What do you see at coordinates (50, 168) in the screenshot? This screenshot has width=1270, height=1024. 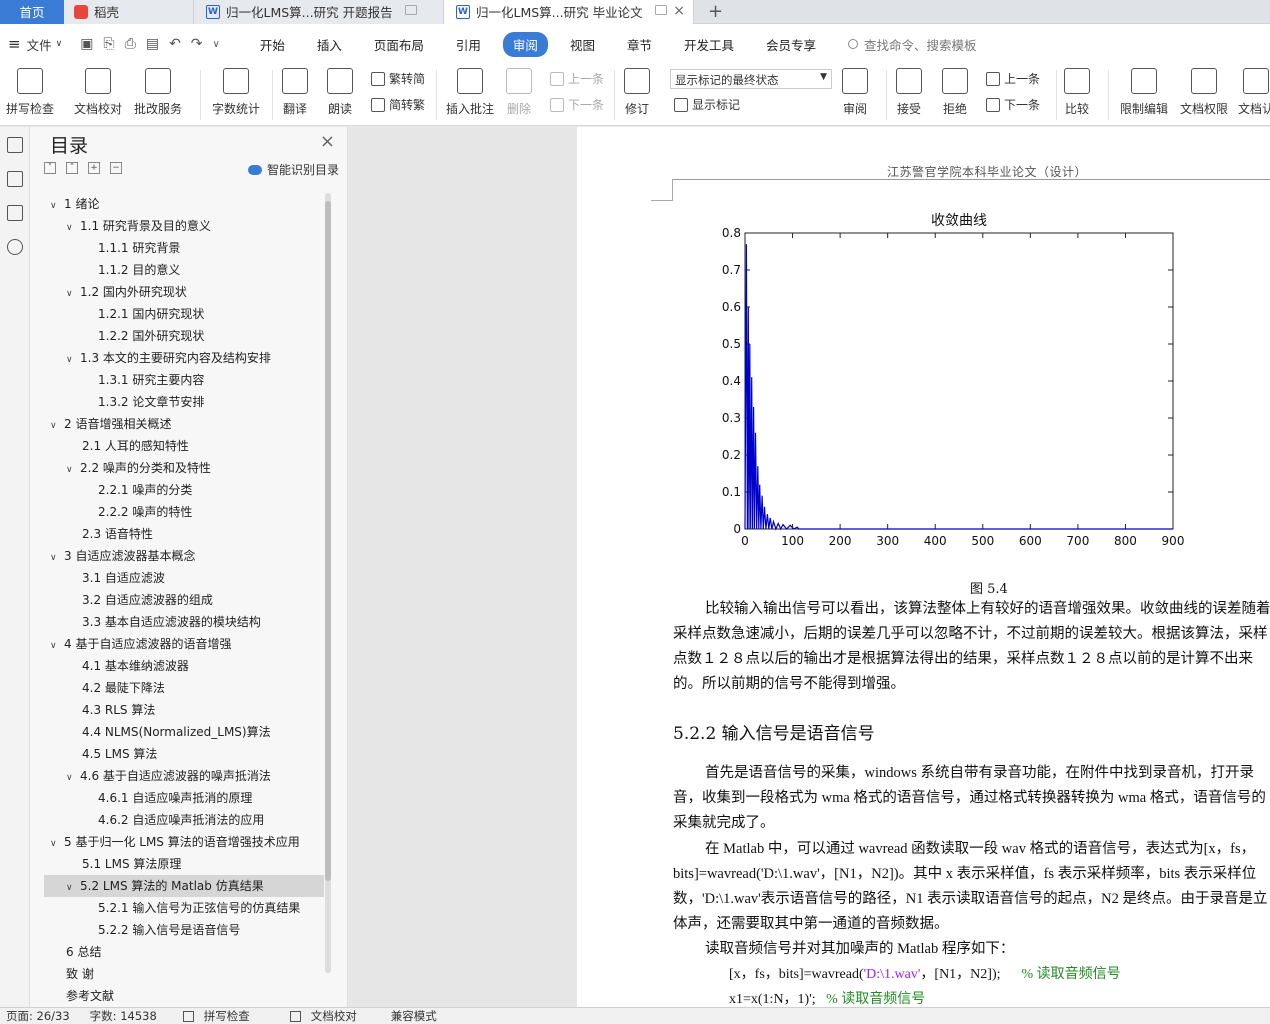 I see `collapse-all-icon: ˅` at bounding box center [50, 168].